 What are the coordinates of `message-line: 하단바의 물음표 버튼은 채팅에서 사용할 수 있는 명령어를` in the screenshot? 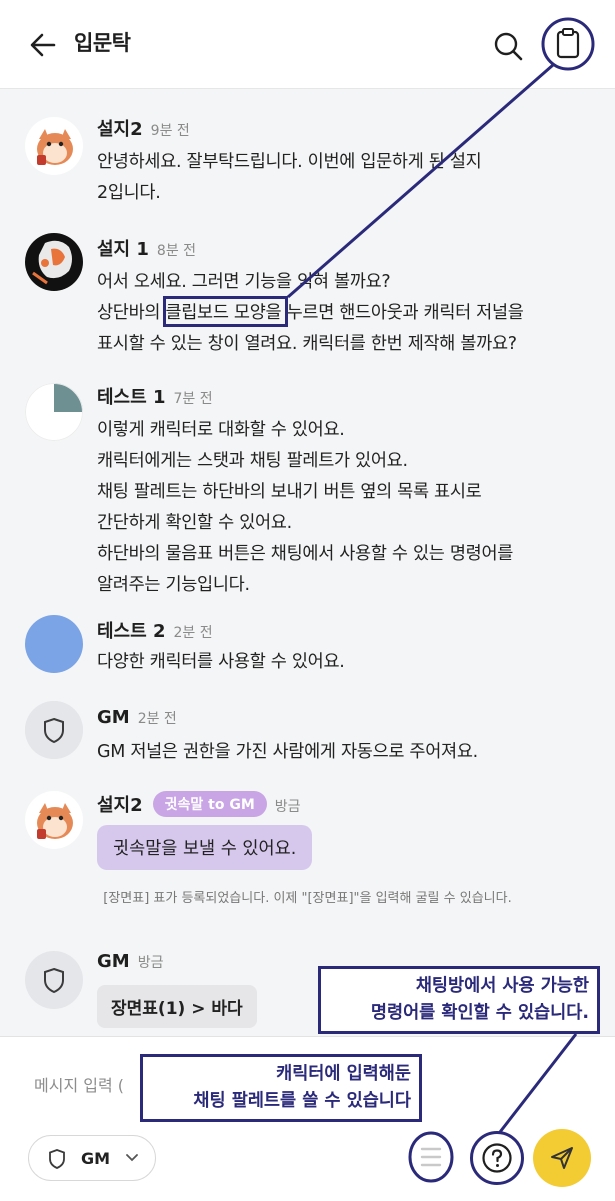 It's located at (305, 554).